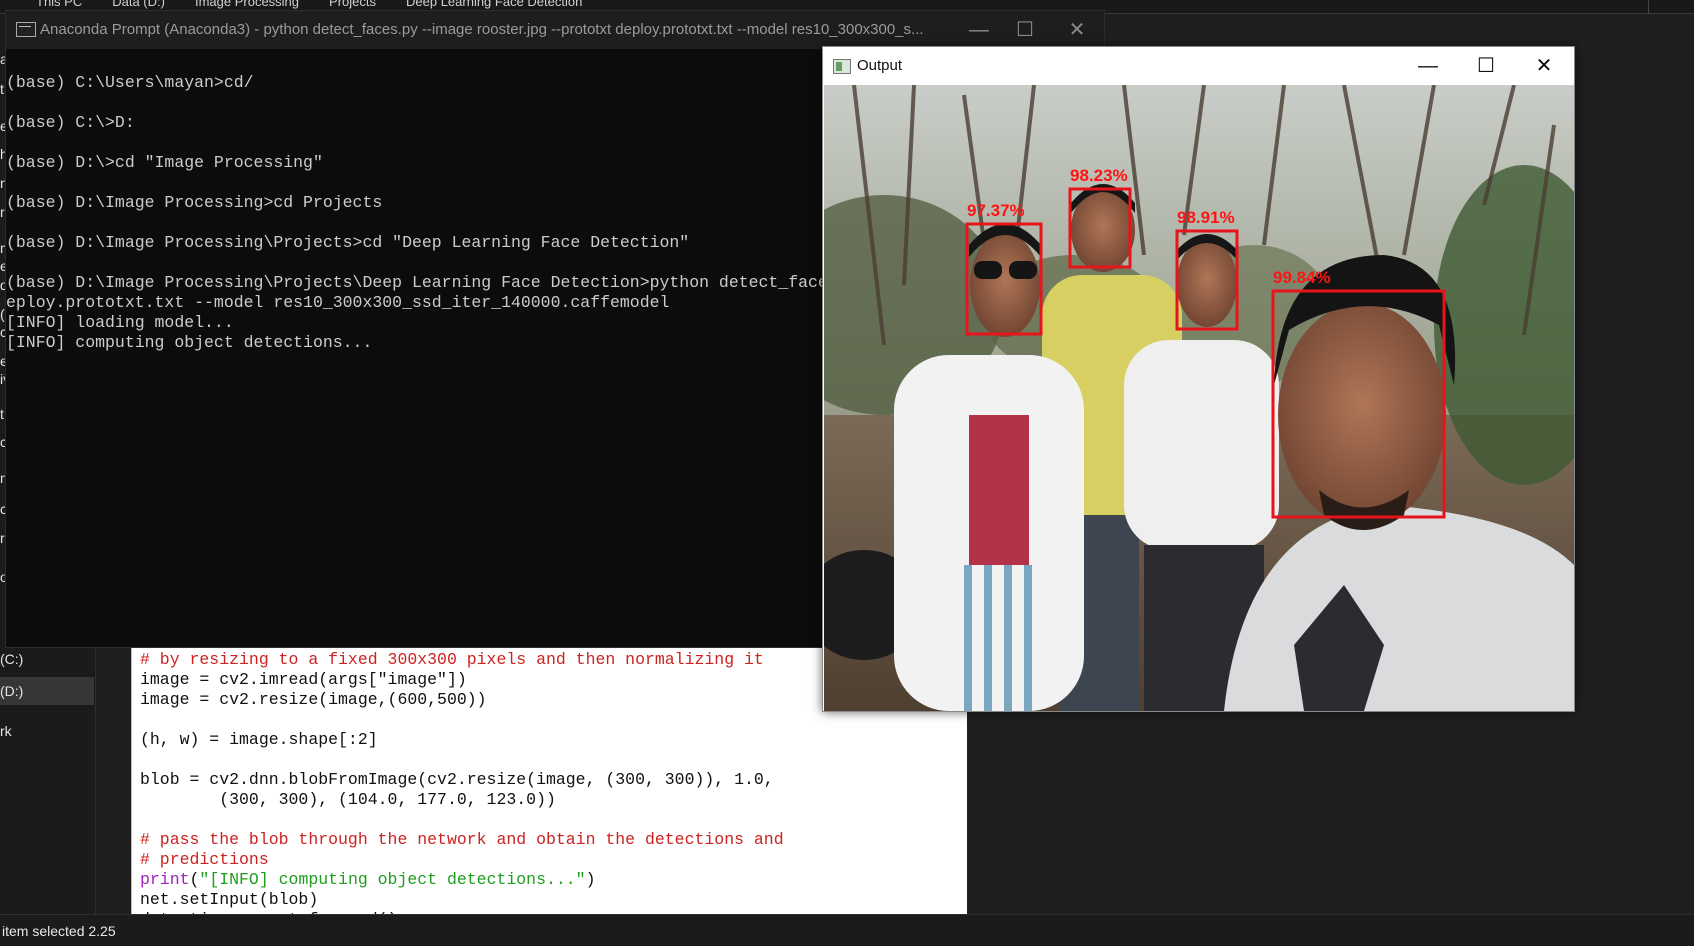 The image size is (1694, 946). I want to click on console-line: (base) C:\Users\mayan>cd/, so click(130, 82).